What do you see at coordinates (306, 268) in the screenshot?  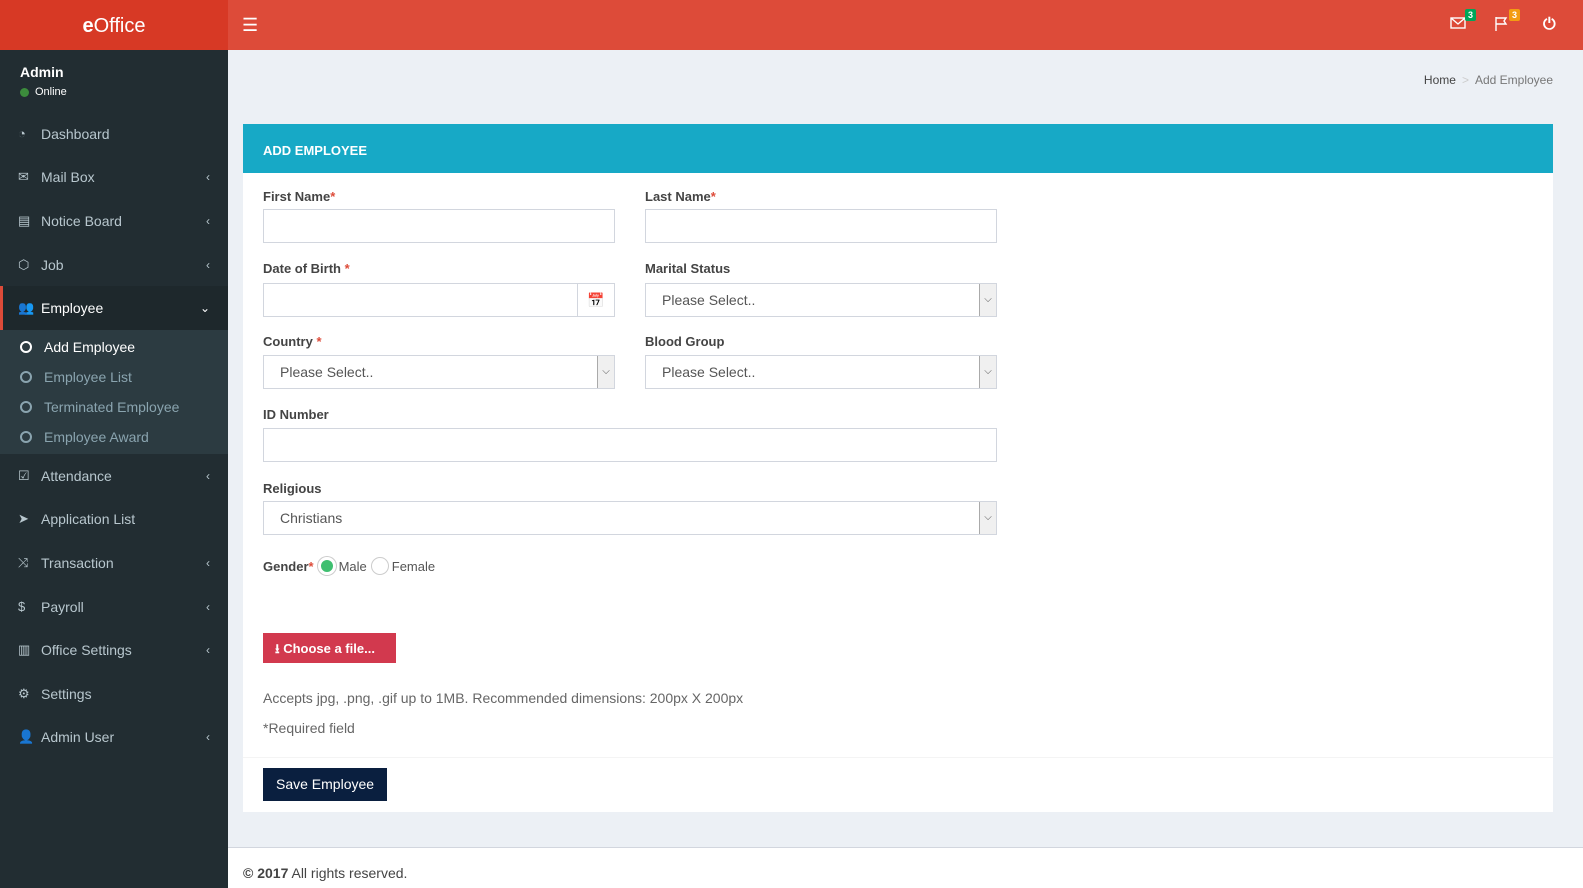 I see `dob-label: Date of Birth *` at bounding box center [306, 268].